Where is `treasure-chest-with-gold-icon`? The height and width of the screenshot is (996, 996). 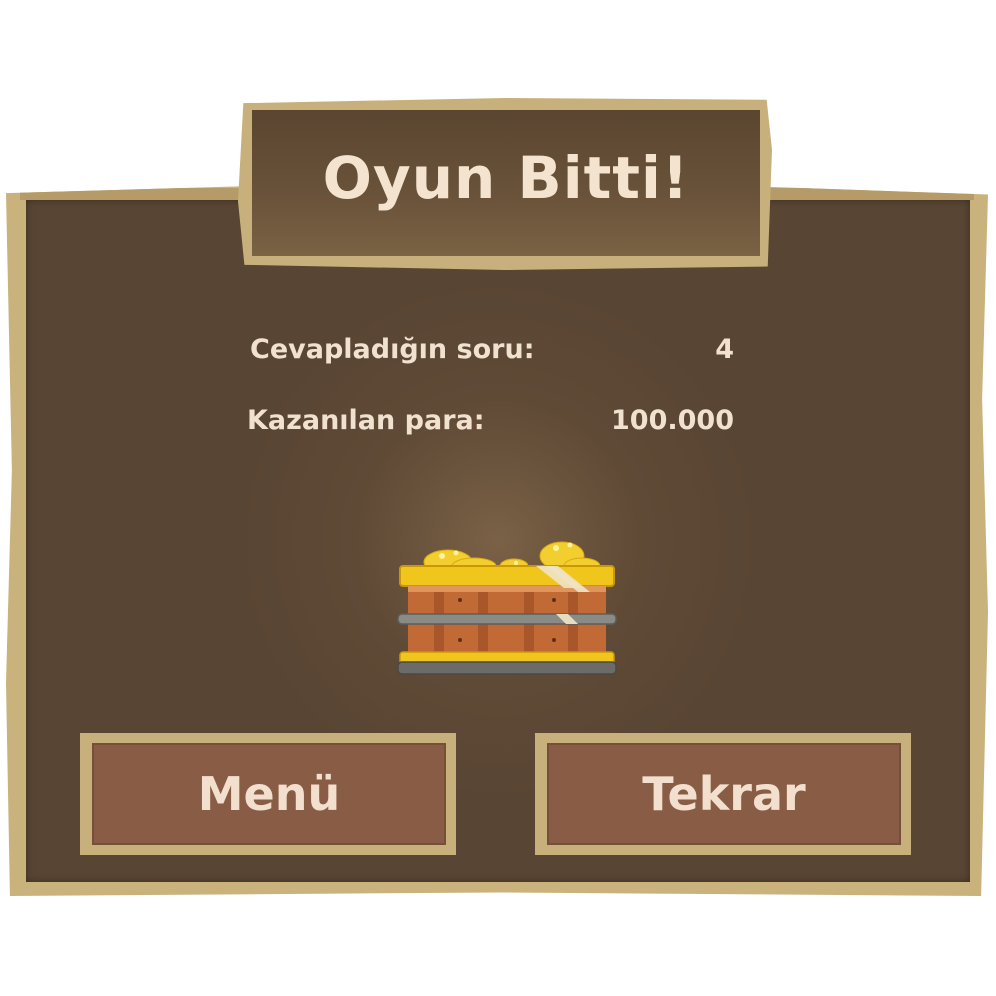
treasure-chest-with-gold-icon is located at coordinates (507, 606).